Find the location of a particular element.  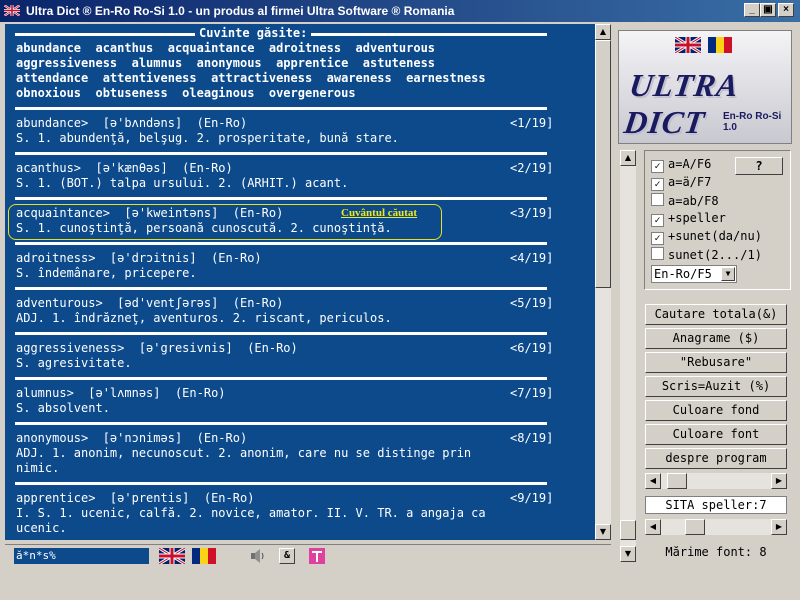

help-button: ? is located at coordinates (759, 166).